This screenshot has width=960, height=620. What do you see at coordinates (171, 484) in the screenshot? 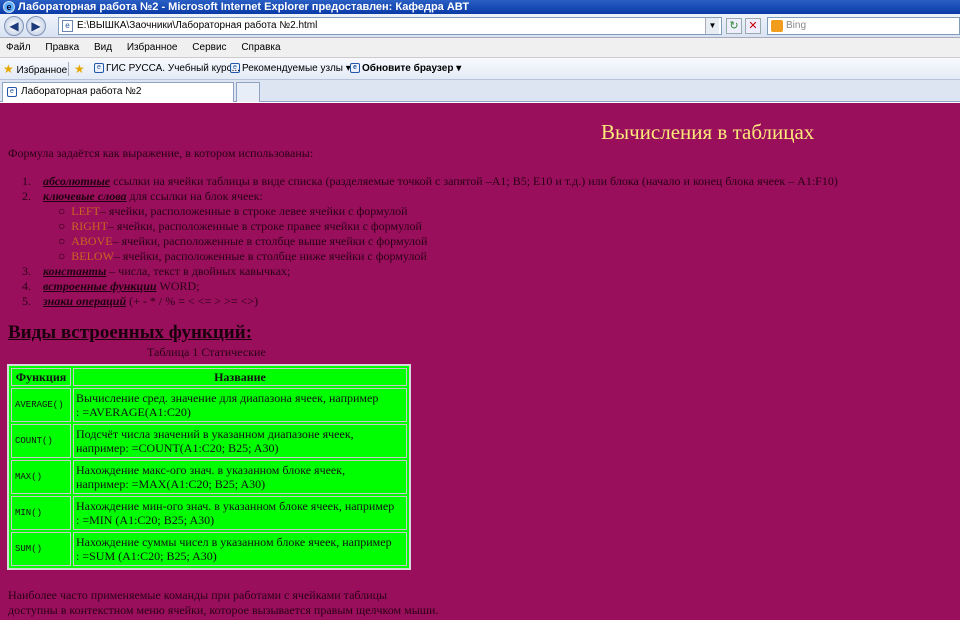
I see `description-line: например: =MAX(A1:C20; B25; A30)` at bounding box center [171, 484].